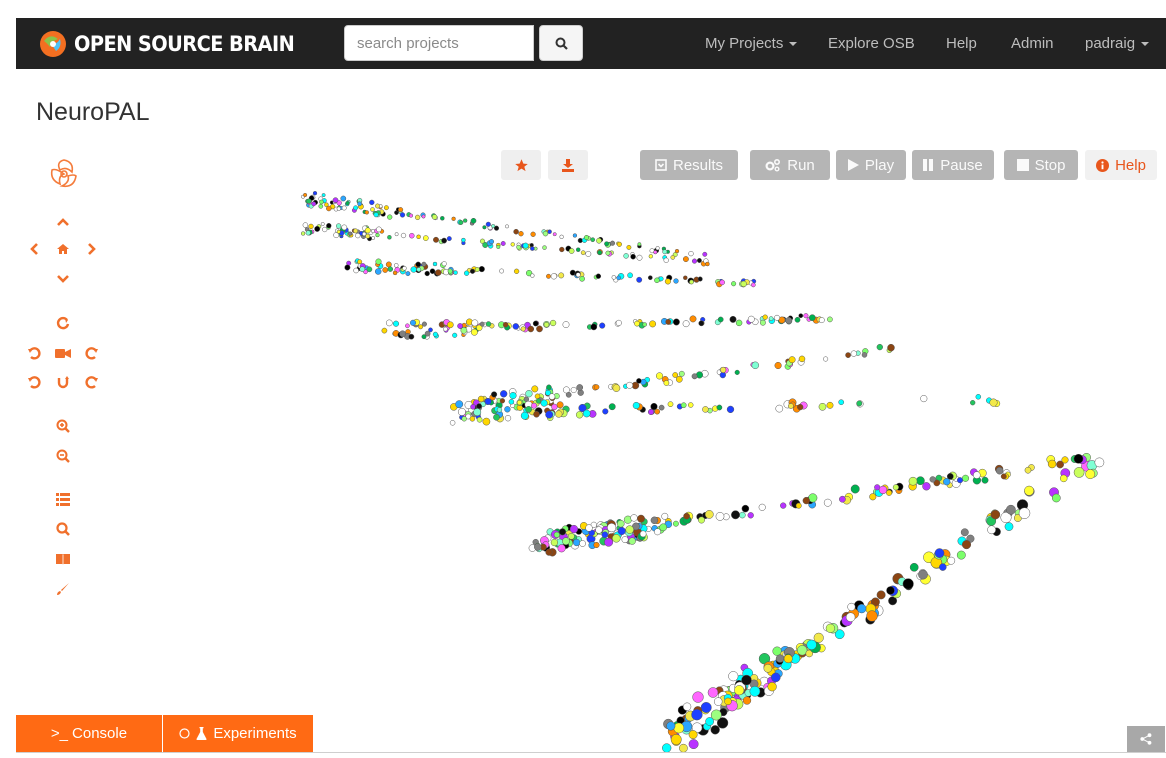 This screenshot has height=758, width=1166. Describe the element at coordinates (63, 426) in the screenshot. I see `zoom-in-button` at that location.